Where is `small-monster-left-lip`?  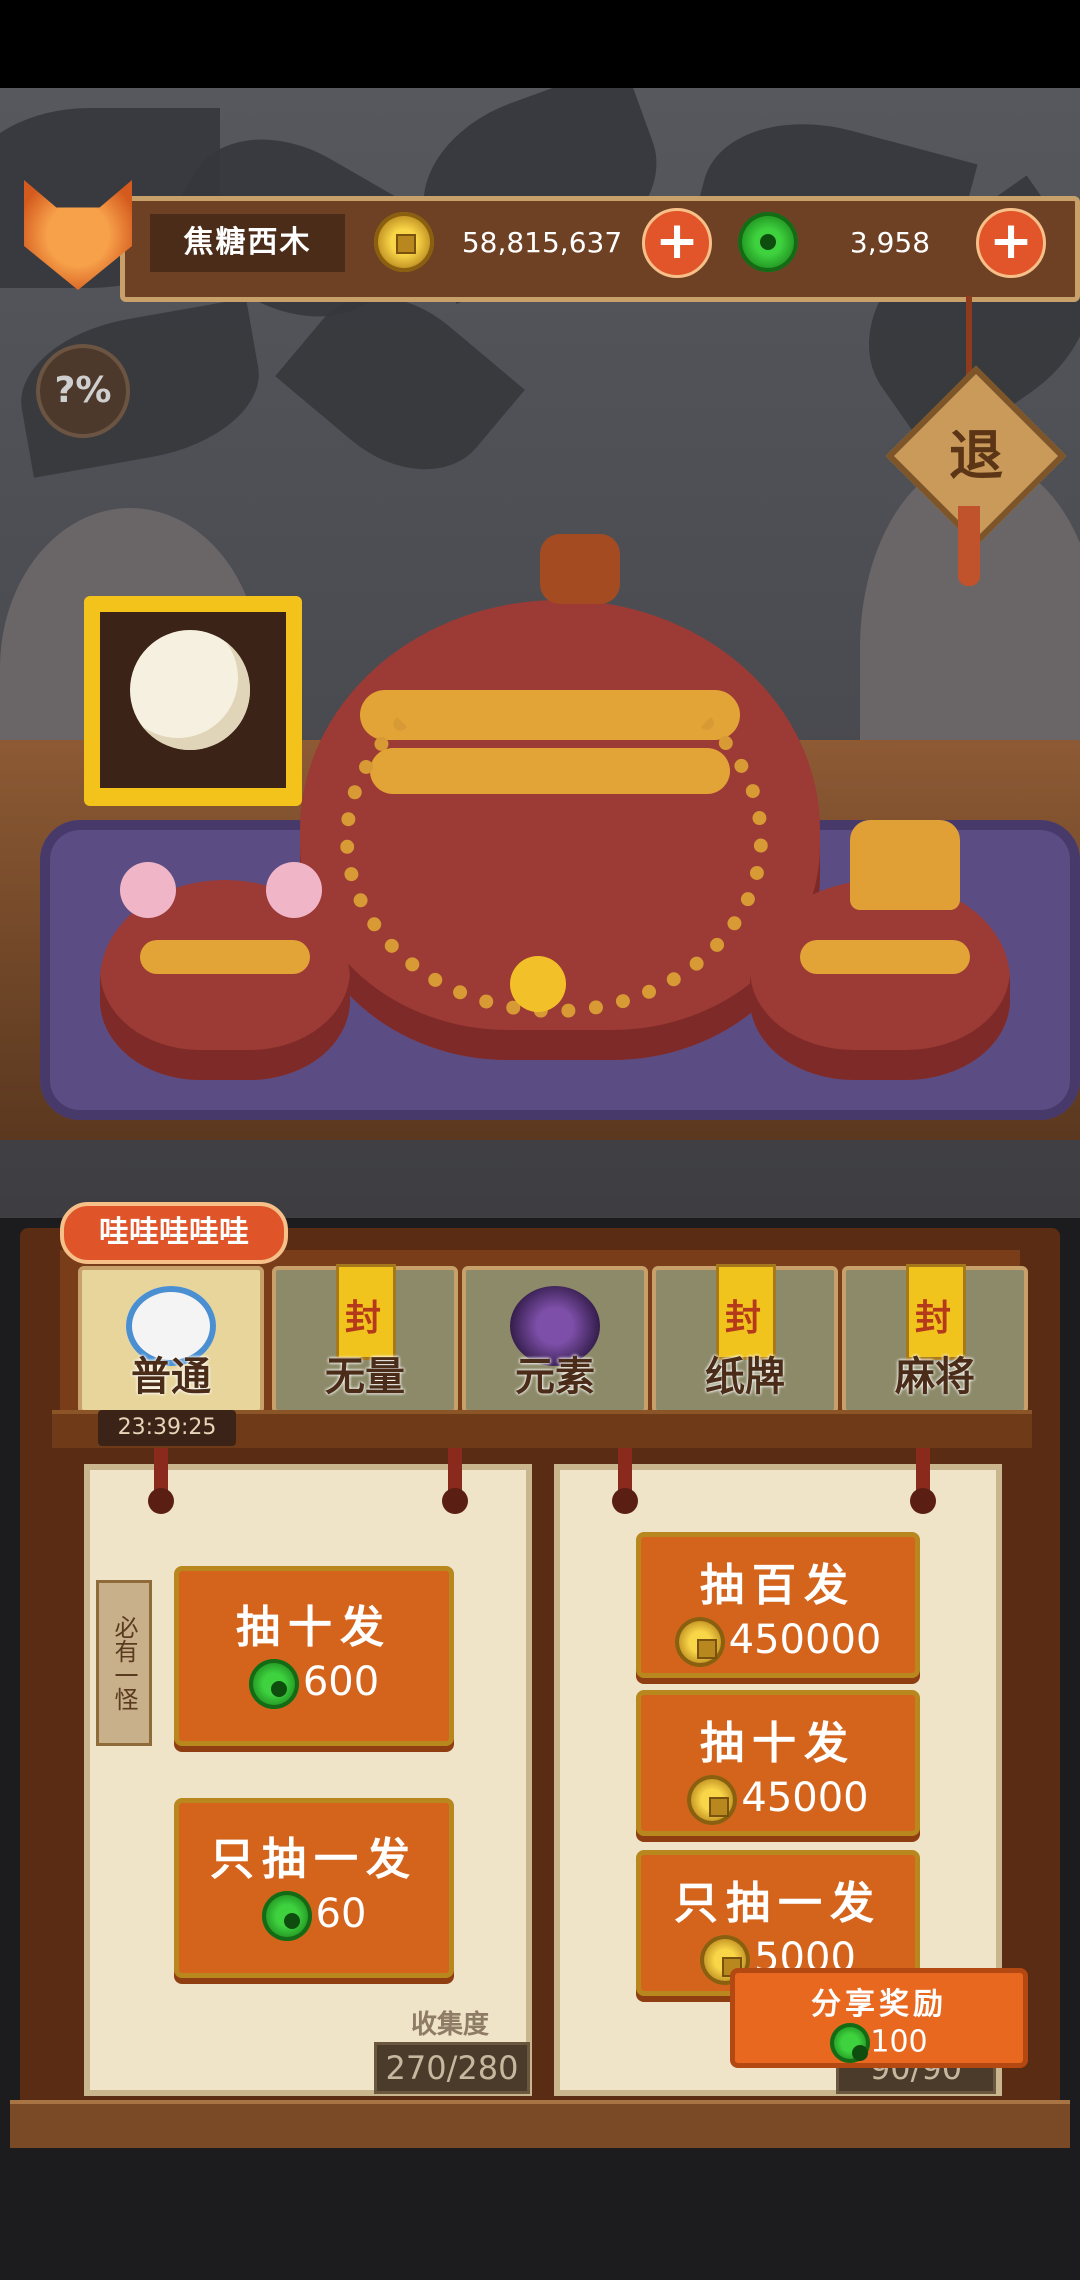
small-monster-left-lip is located at coordinates (225, 957).